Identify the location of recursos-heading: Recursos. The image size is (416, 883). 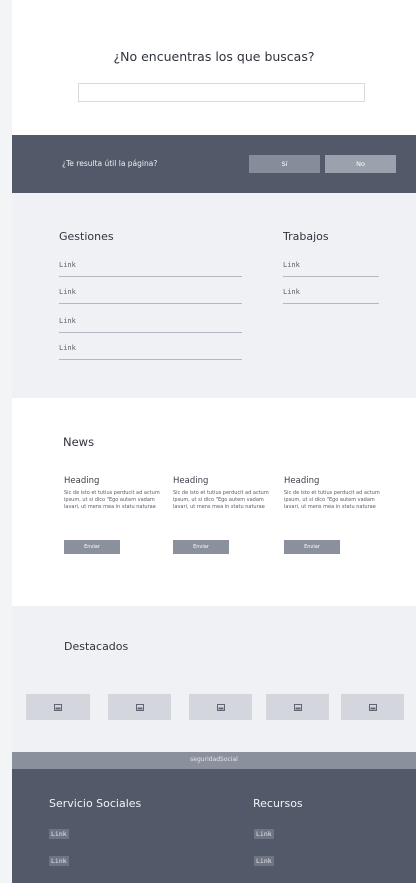
(278, 803).